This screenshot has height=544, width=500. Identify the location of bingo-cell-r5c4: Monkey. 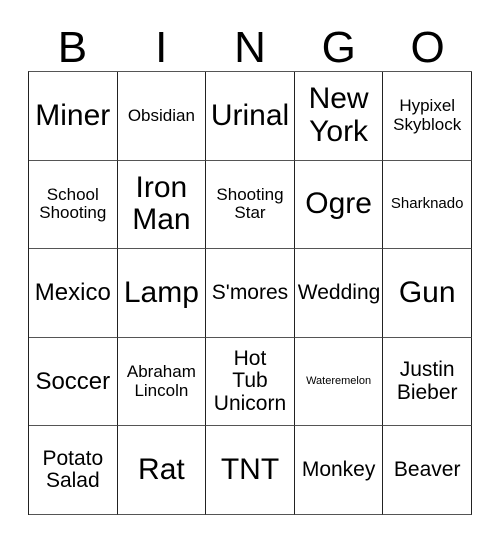
(339, 470).